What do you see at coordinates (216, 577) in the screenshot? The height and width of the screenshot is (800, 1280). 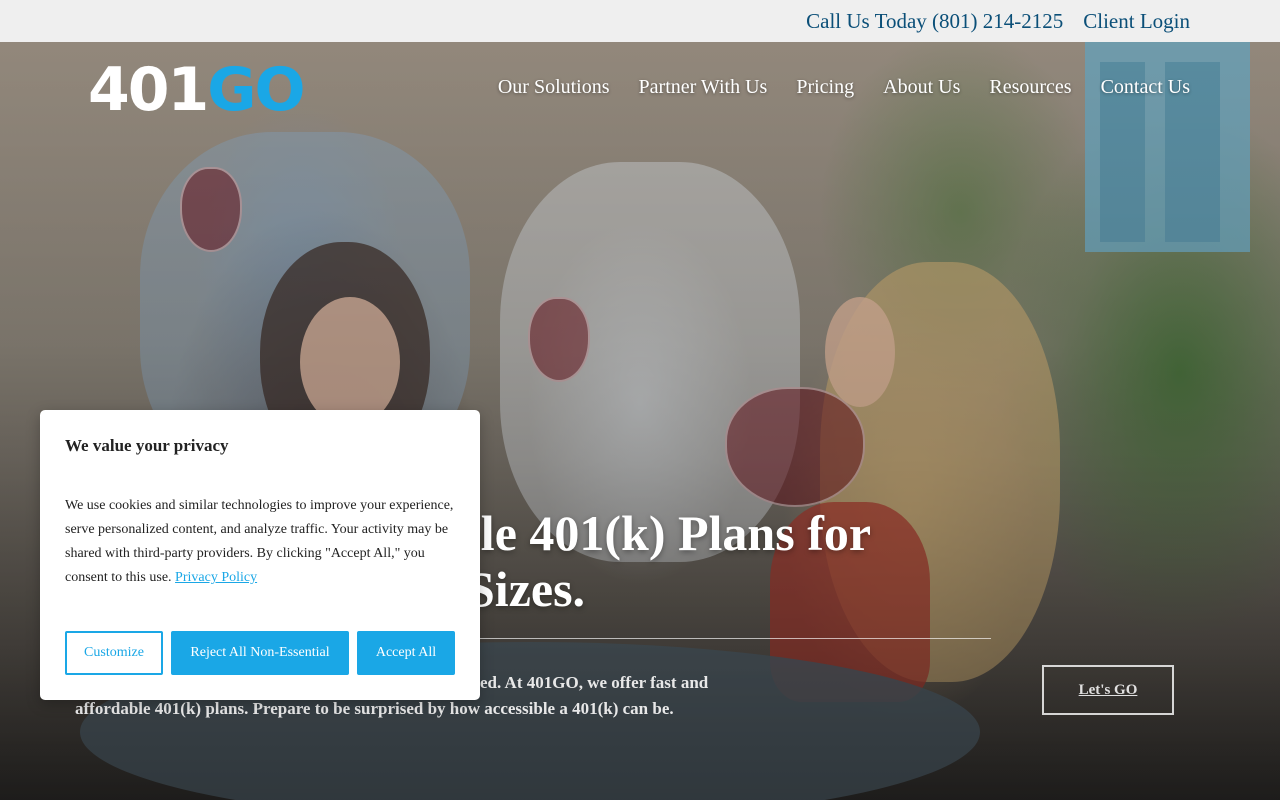 I see `privacy-policy-link: Privacy Policy` at bounding box center [216, 577].